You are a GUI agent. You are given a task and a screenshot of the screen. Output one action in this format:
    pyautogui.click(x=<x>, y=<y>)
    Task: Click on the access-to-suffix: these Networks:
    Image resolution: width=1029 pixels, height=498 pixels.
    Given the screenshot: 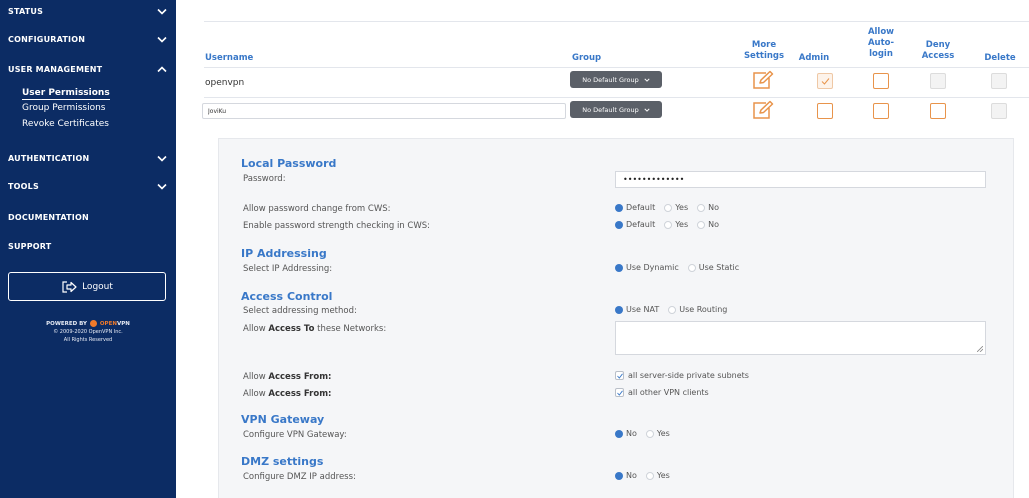 What is the action you would take?
    pyautogui.click(x=350, y=329)
    